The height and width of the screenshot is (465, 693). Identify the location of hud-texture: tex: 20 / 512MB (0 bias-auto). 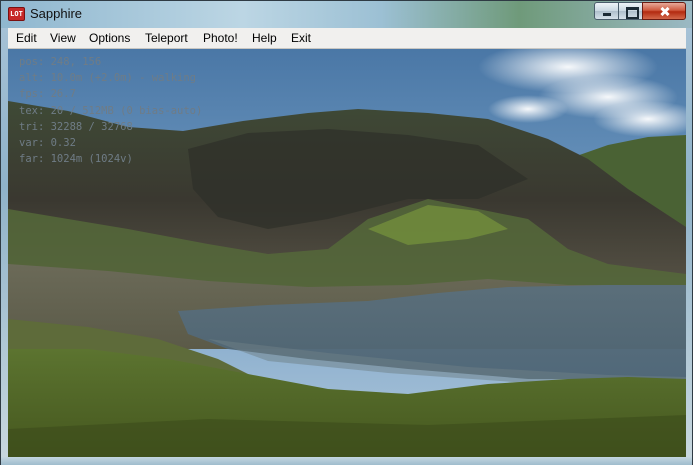
(111, 110).